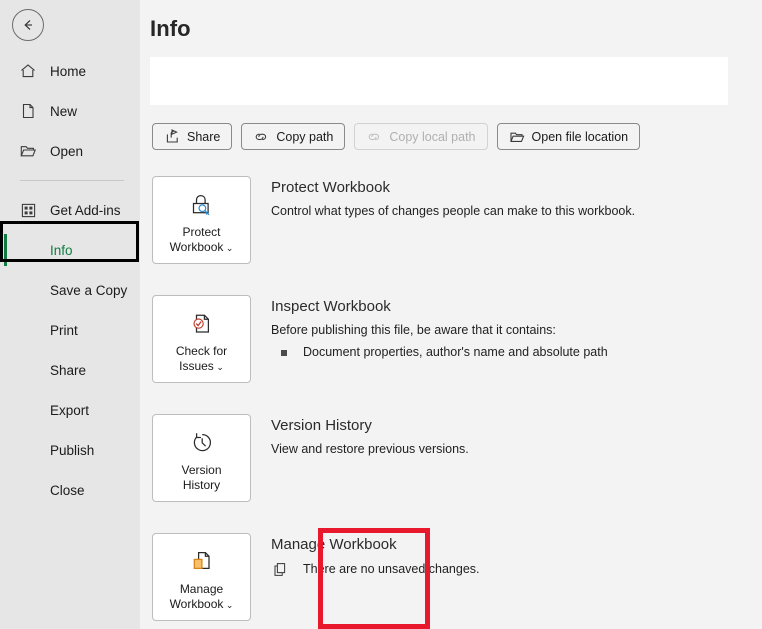  I want to click on home-icon, so click(28, 71).